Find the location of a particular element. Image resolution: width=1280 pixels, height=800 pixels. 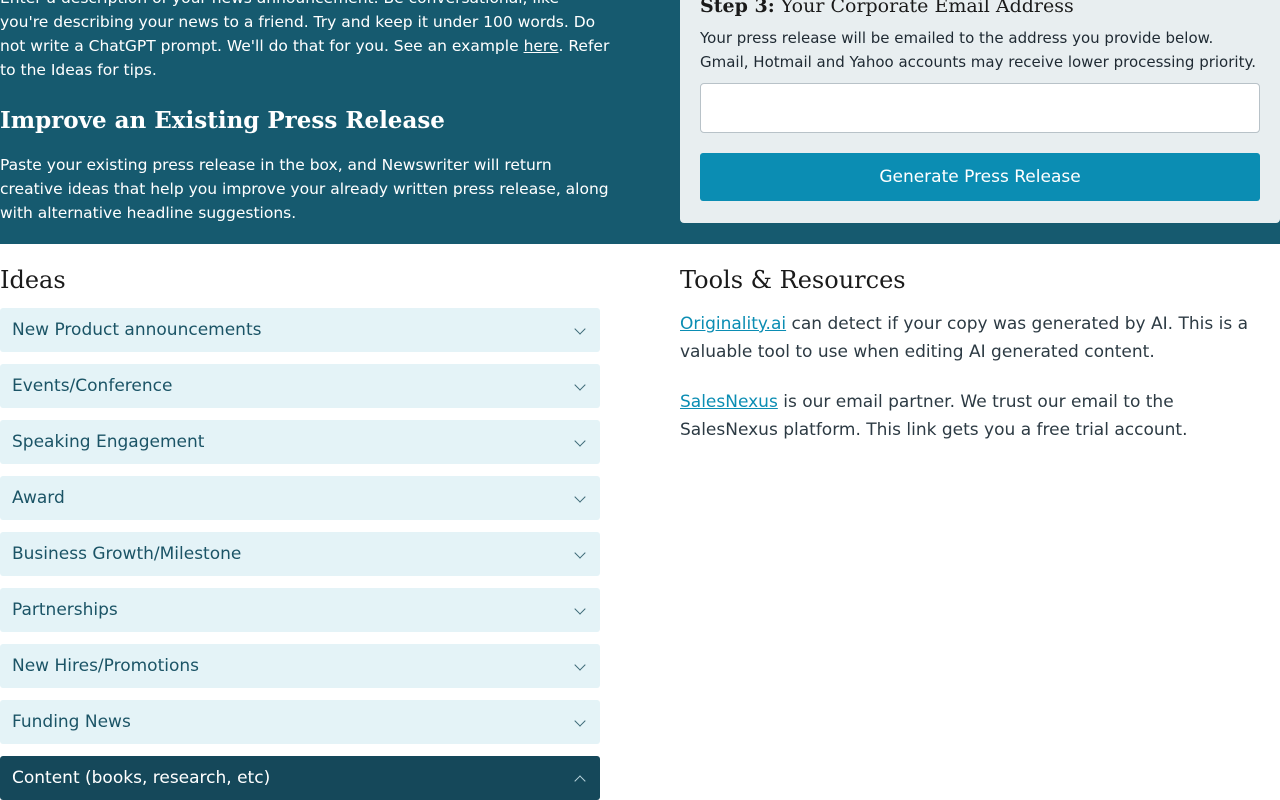

accordion-item-content: Content (books, research, etc) is located at coordinates (300, 778).